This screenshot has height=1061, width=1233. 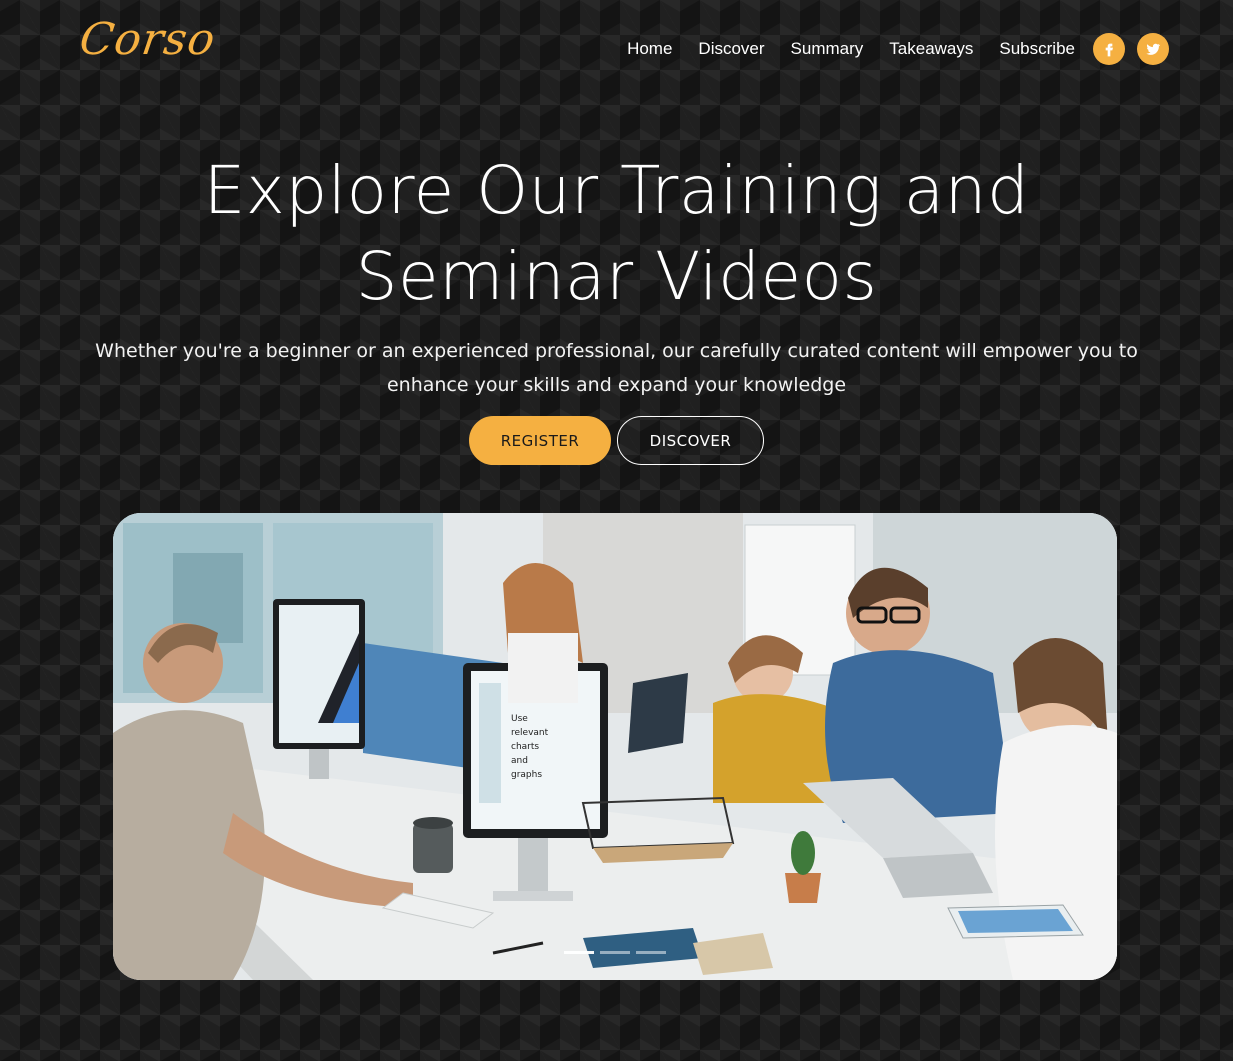 I want to click on facebook-icon, so click(x=1109, y=50).